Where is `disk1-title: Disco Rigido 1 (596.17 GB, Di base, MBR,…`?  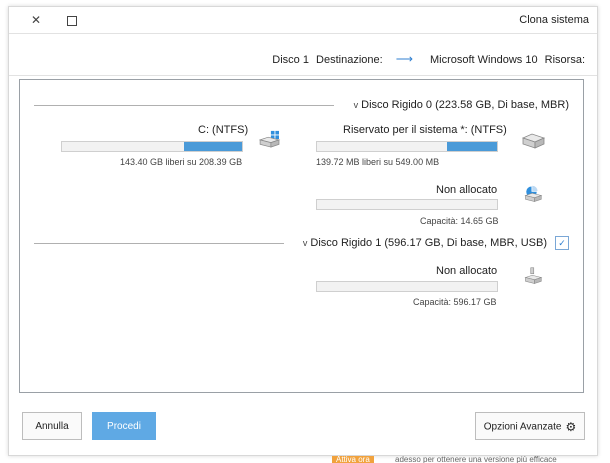 disk1-title: Disco Rigido 1 (596.17 GB, Di base, MBR,… is located at coordinates (428, 243).